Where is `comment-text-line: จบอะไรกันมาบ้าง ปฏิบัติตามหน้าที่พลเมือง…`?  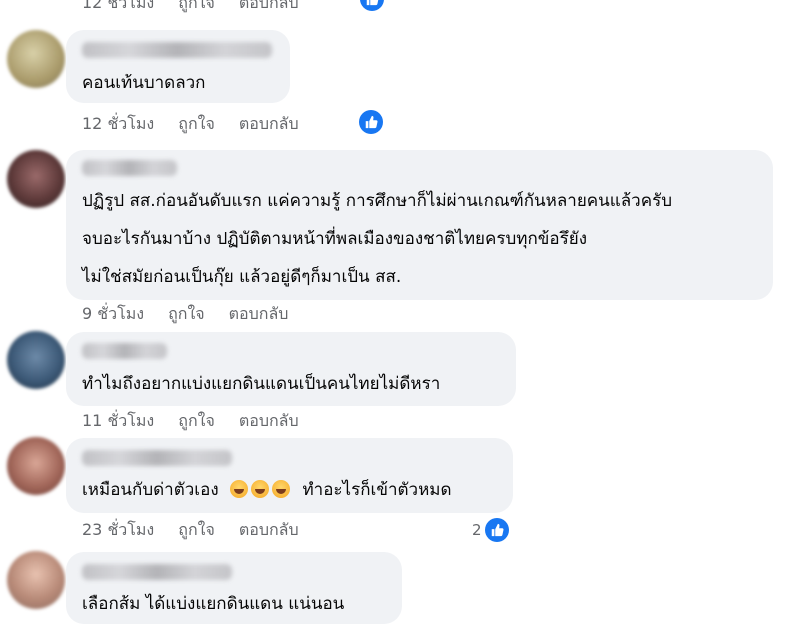
comment-text-line: จบอะไรกันมาบ้าง ปฏิบัติตามหน้าที่พลเมือง… is located at coordinates (335, 239).